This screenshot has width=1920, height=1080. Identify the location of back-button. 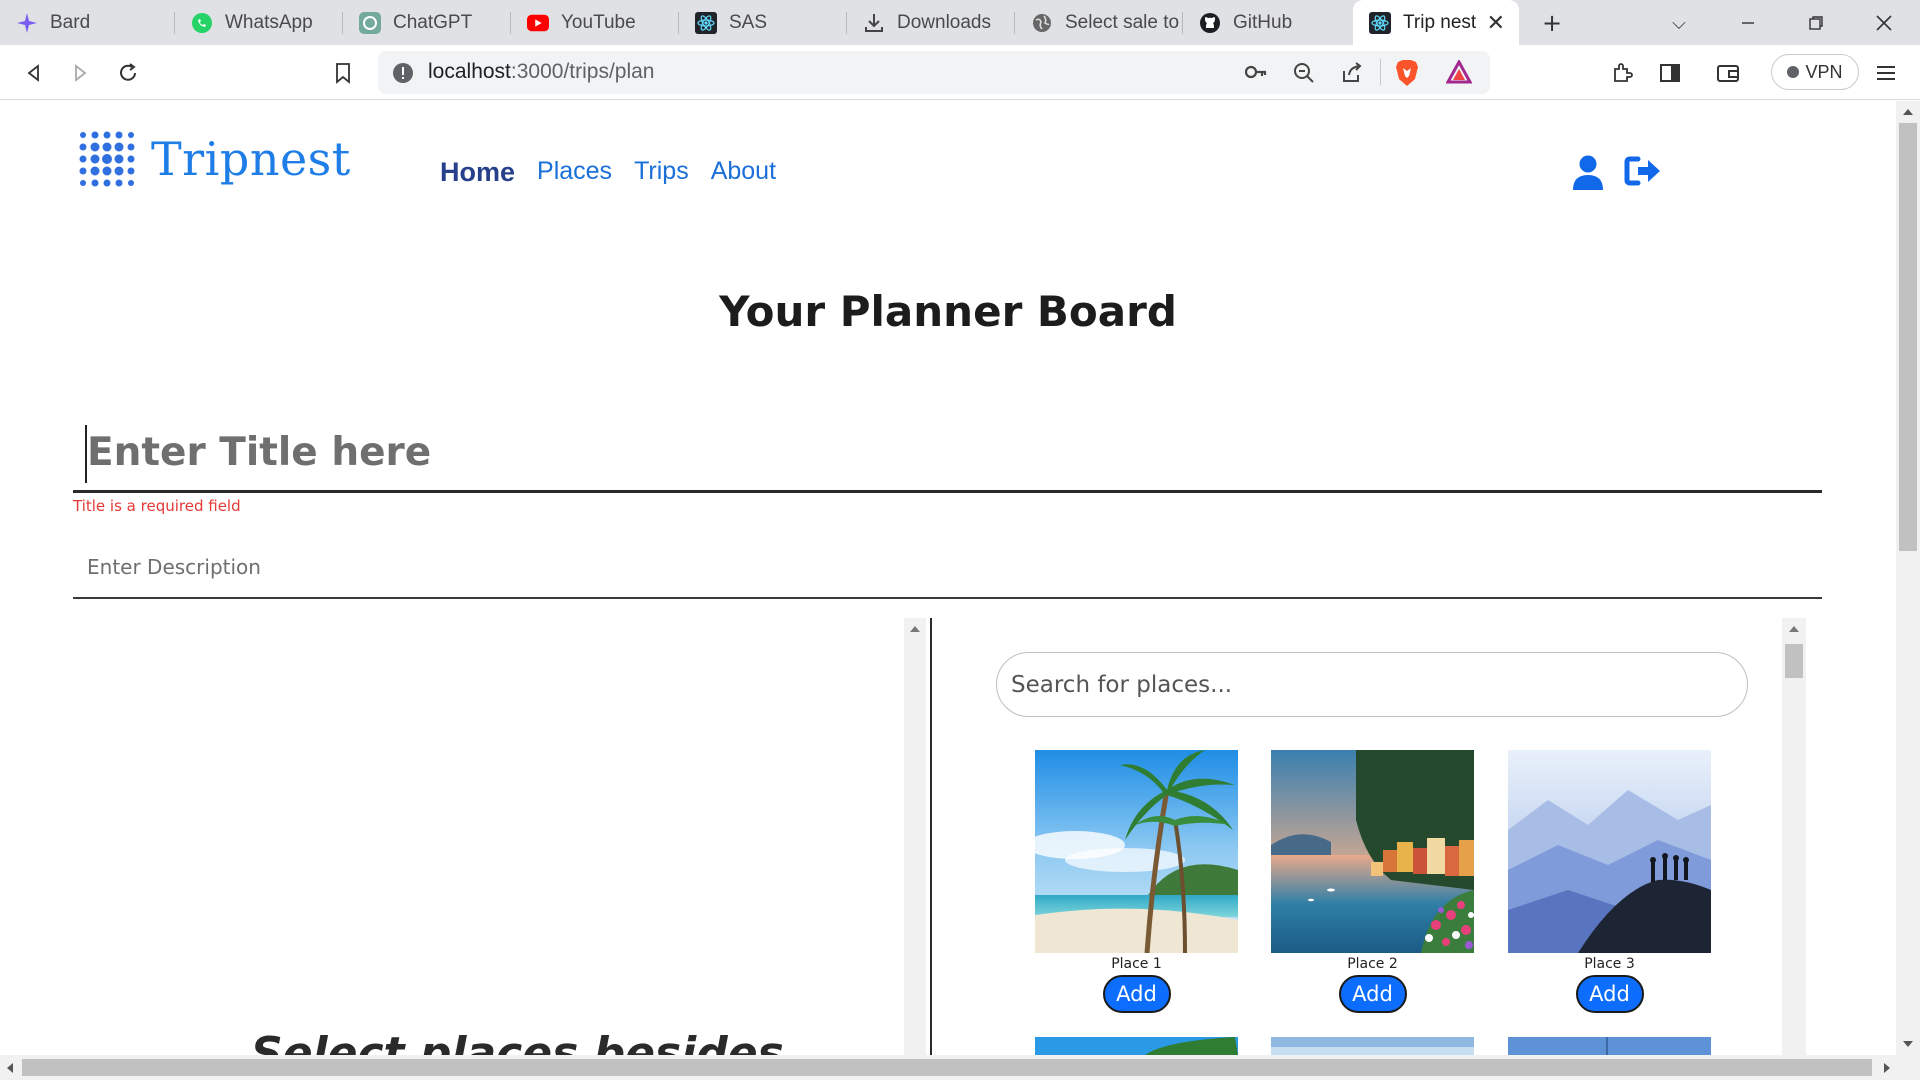
(34, 73).